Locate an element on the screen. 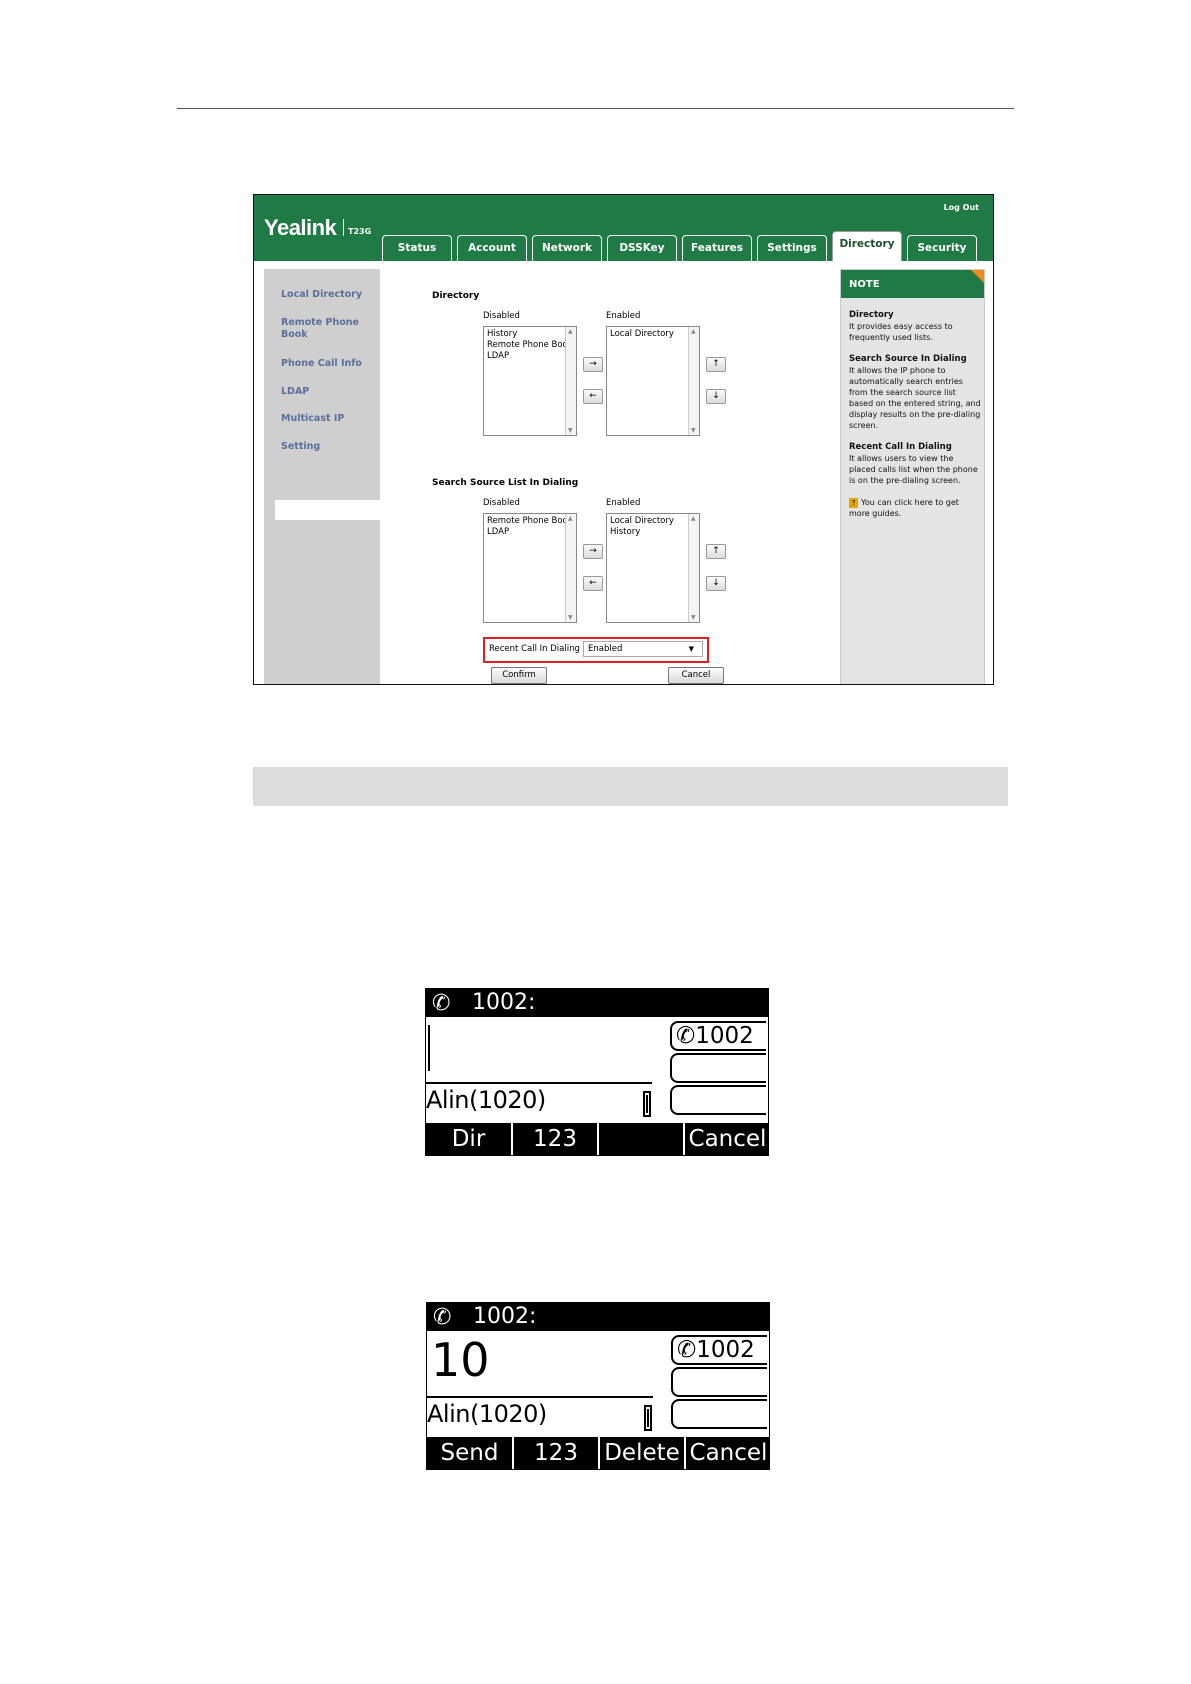  move-down-button: ↓ is located at coordinates (716, 396).